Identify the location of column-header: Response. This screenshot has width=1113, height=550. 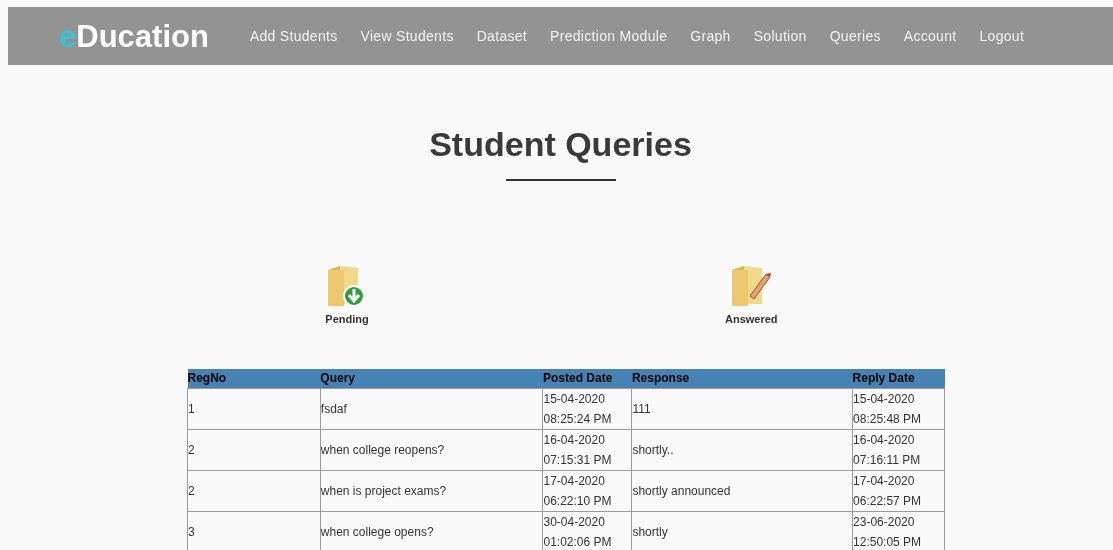
(742, 378).